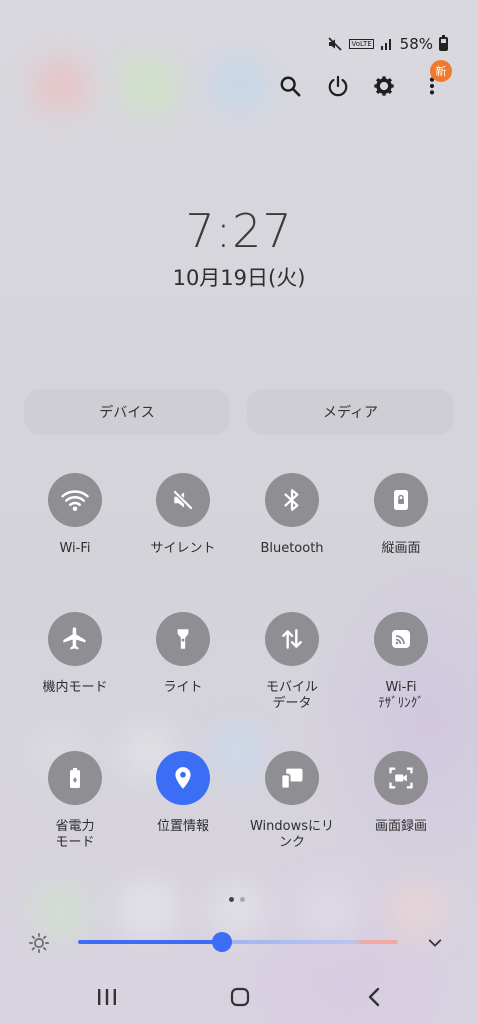 Image resolution: width=478 pixels, height=1024 pixels. What do you see at coordinates (39, 943) in the screenshot?
I see `brightness-icon` at bounding box center [39, 943].